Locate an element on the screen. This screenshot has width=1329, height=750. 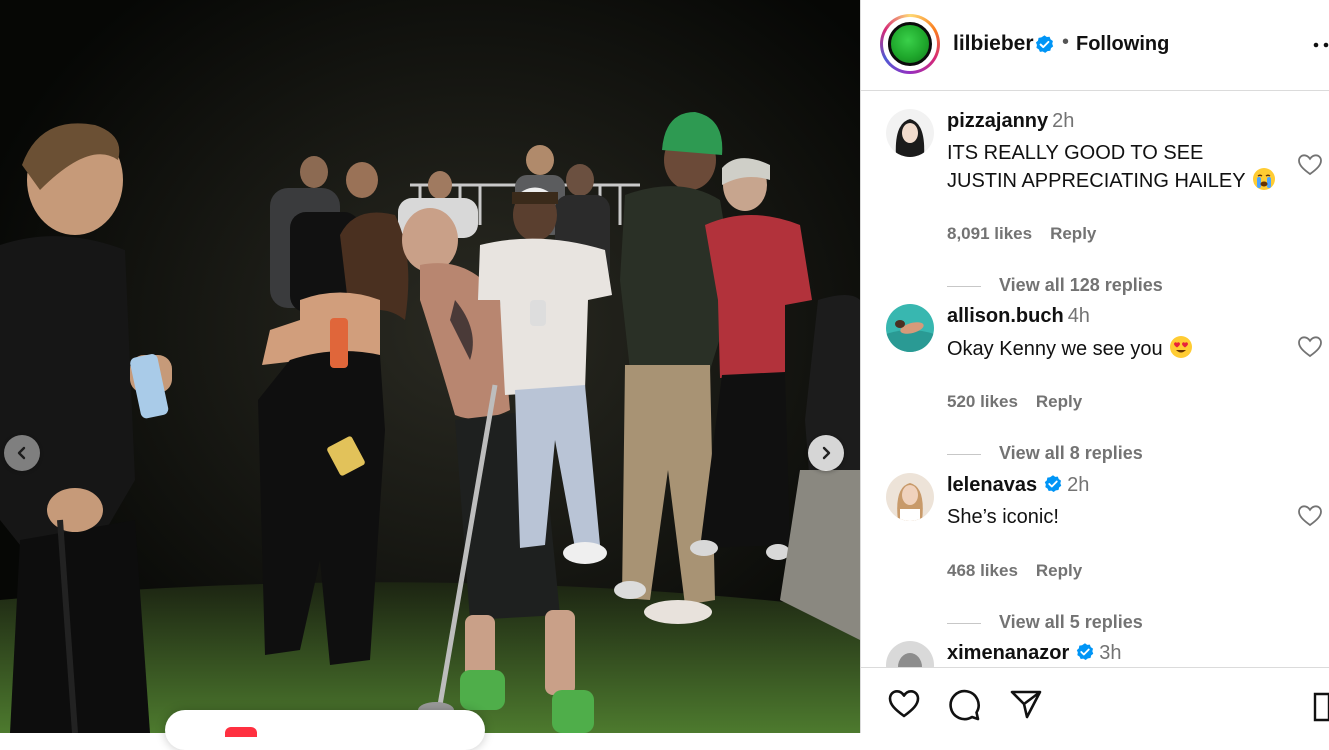
heart-eyes-emoji-icon is located at coordinates (1180, 347).